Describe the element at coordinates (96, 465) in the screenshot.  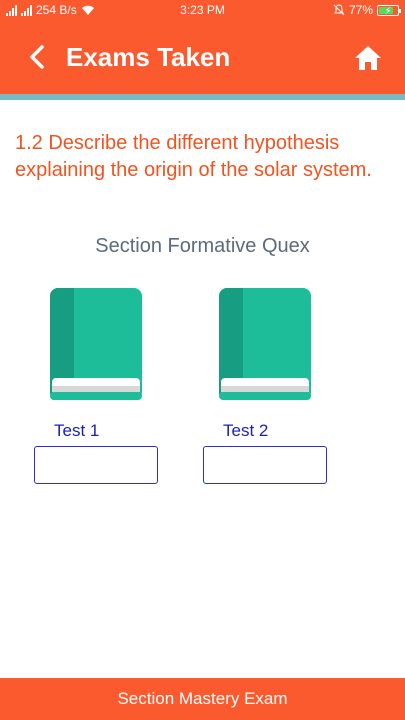
I see `test-1-score-field` at that location.